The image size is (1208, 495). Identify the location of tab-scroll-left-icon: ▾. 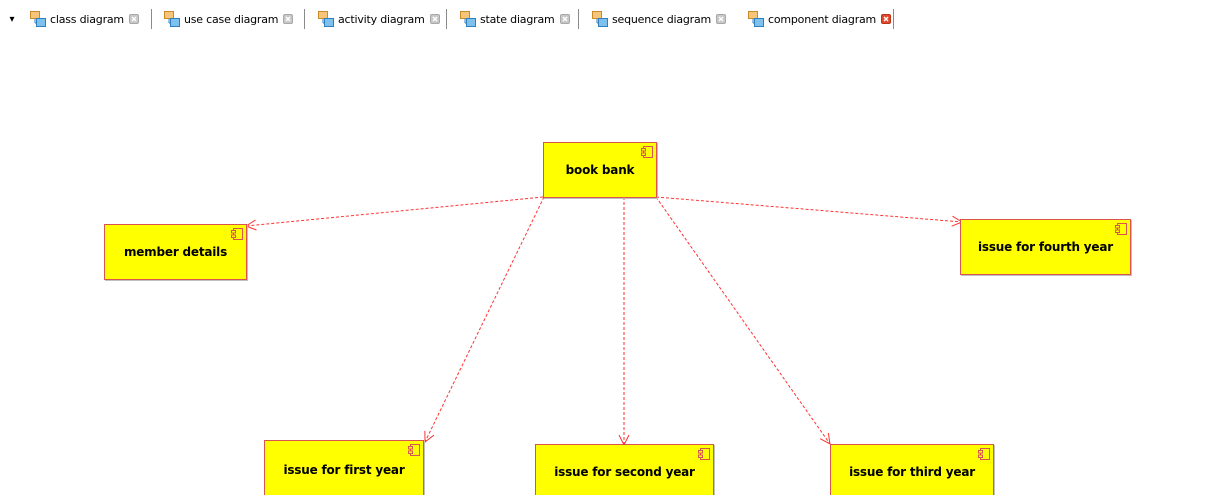
(12, 20).